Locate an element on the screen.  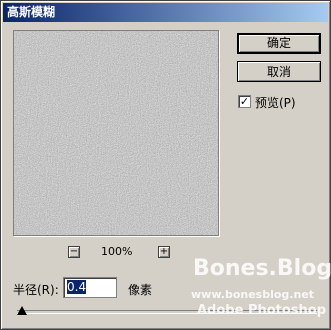
dialog-title: 高斯模糊 is located at coordinates (165, 12).